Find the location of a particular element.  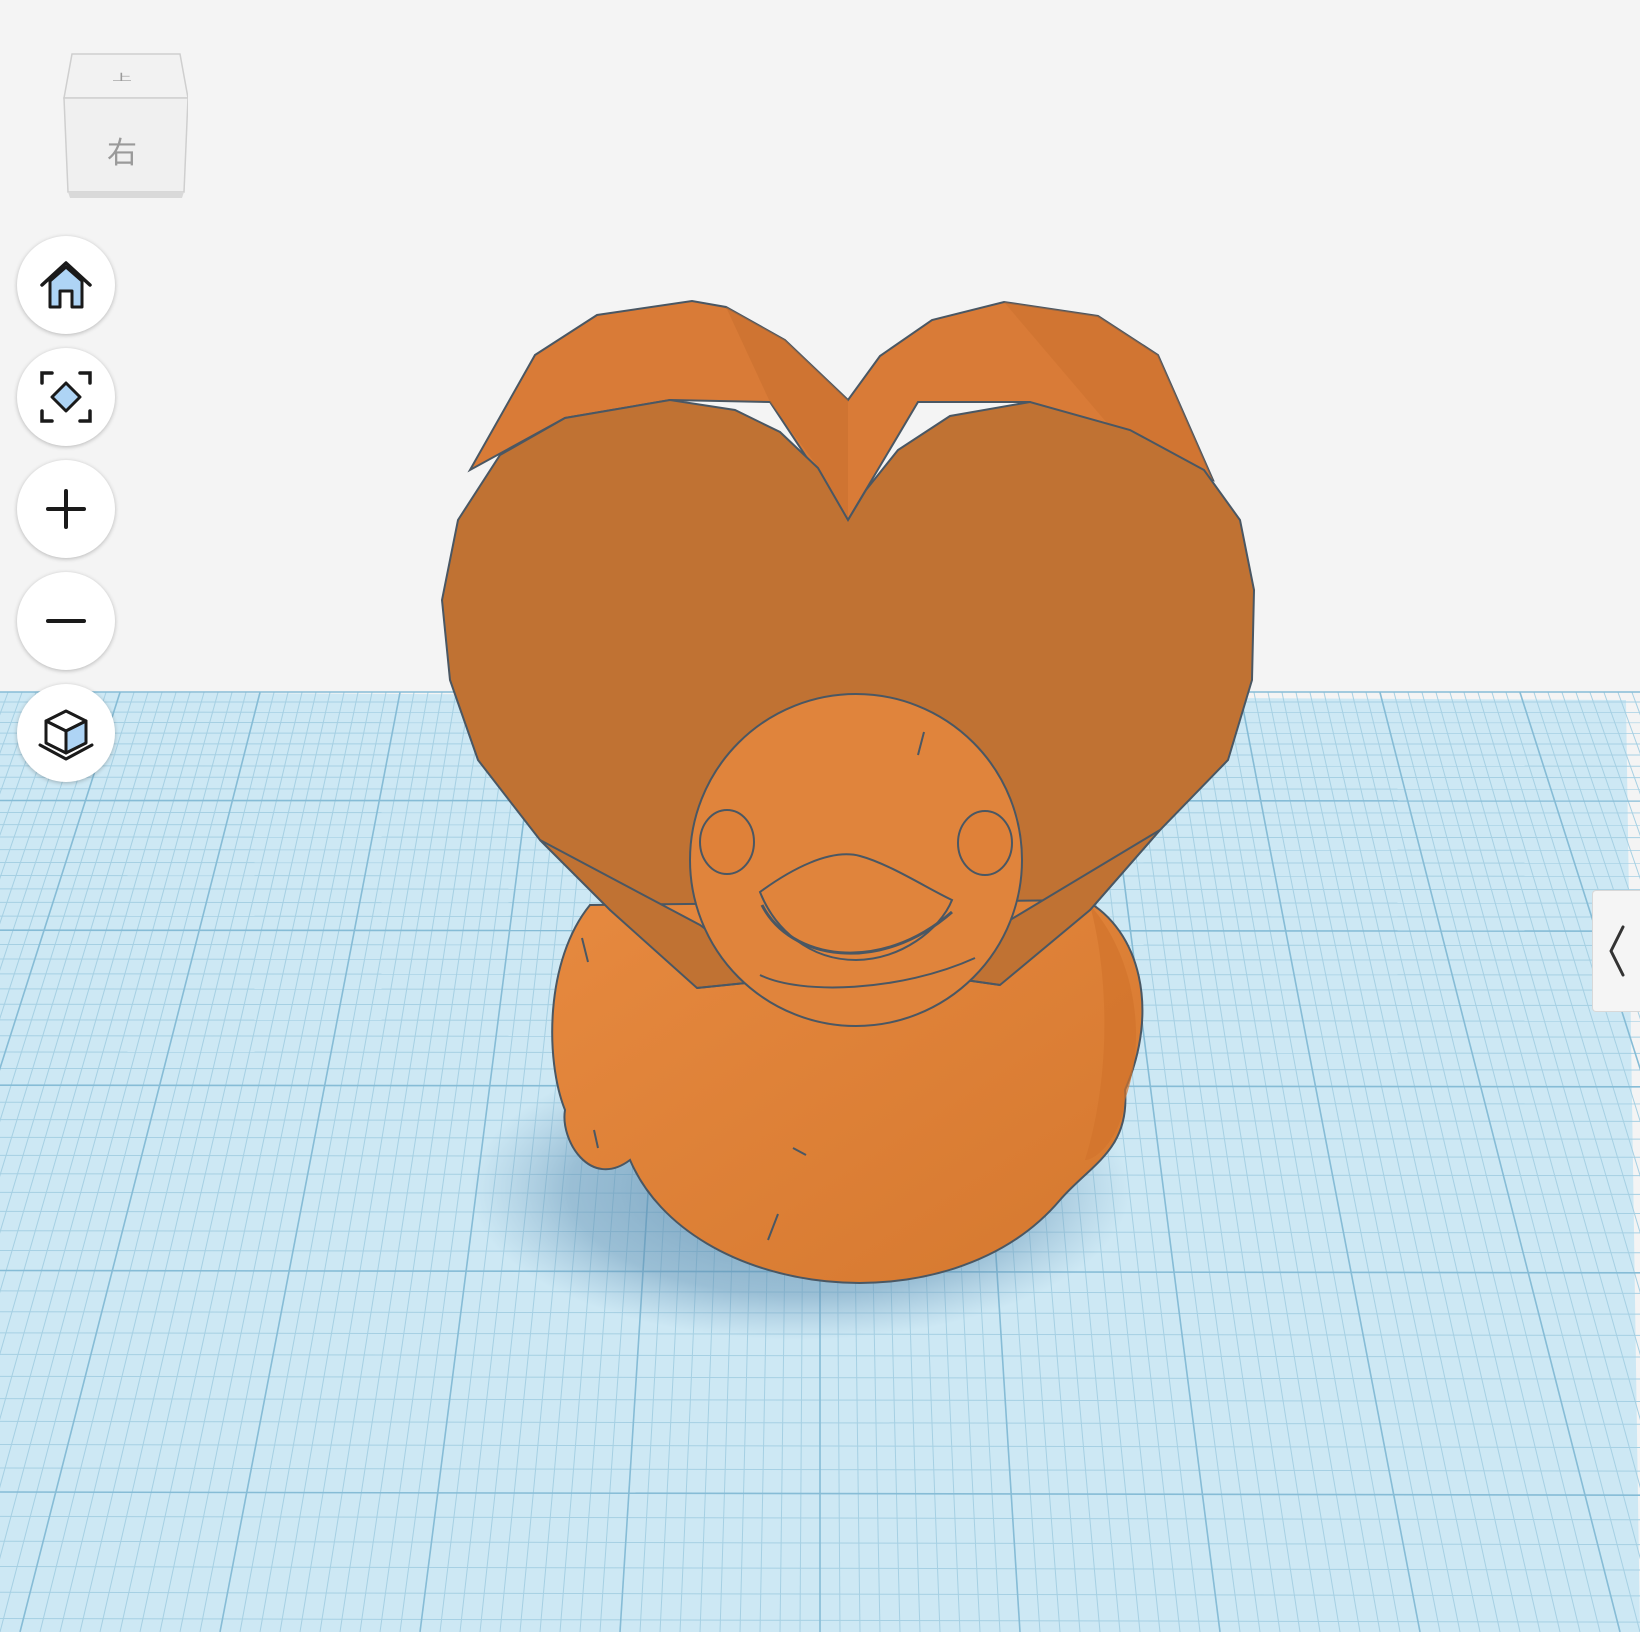

zoom-in-button is located at coordinates (66, 509).